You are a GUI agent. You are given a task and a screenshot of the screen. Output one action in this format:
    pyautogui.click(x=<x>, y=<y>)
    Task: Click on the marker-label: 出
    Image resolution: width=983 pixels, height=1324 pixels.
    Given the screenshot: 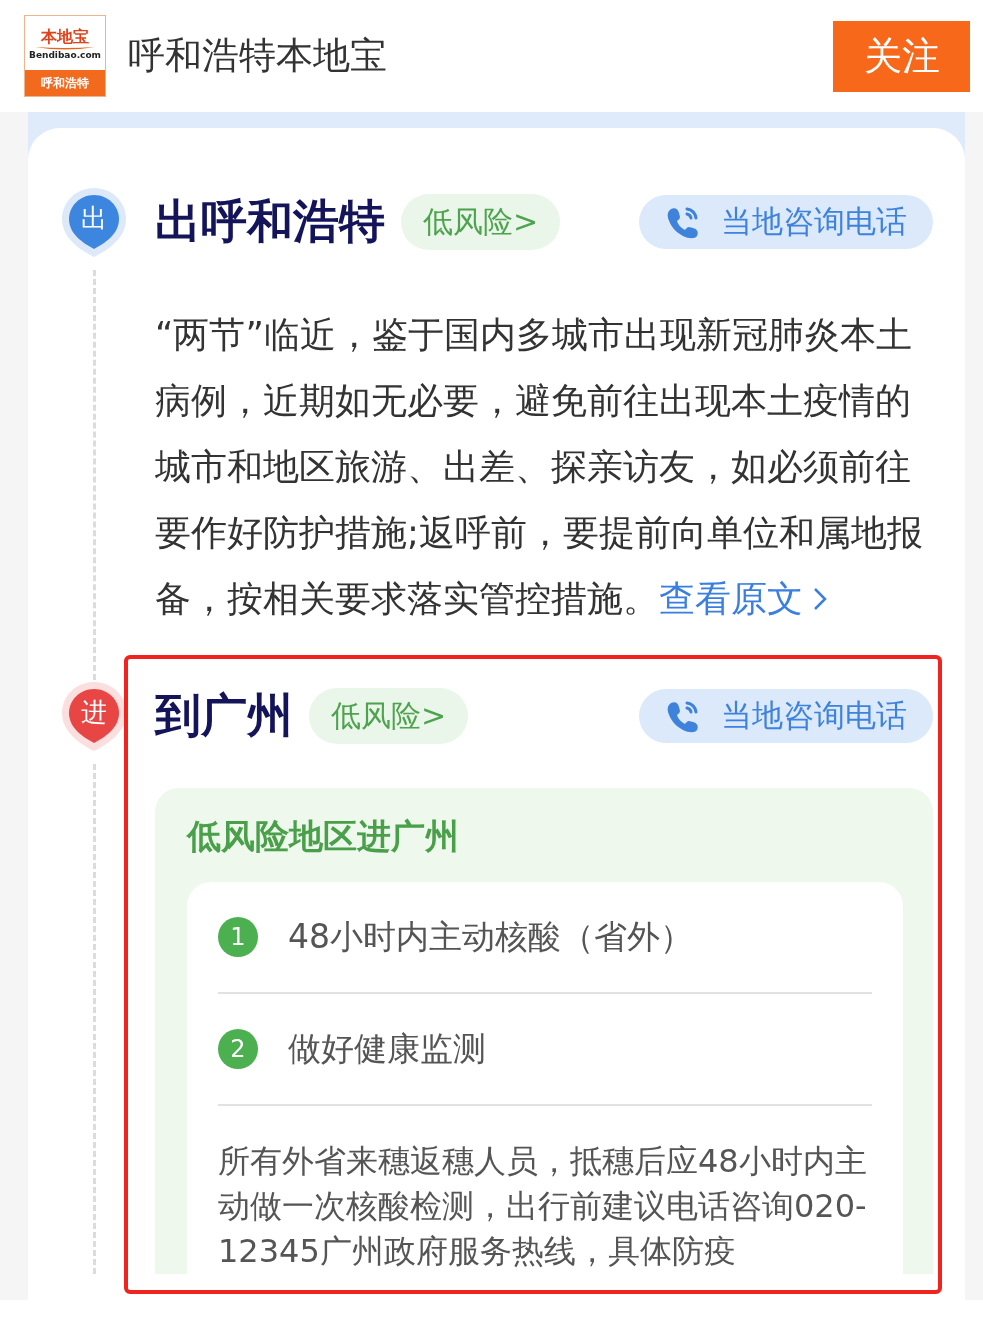 What is the action you would take?
    pyautogui.click(x=94, y=218)
    